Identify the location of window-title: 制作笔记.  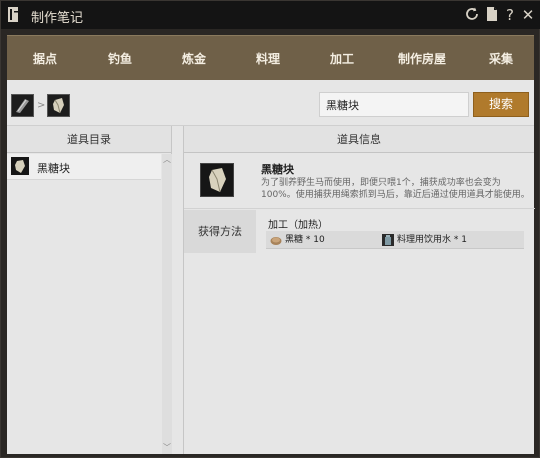
(57, 18).